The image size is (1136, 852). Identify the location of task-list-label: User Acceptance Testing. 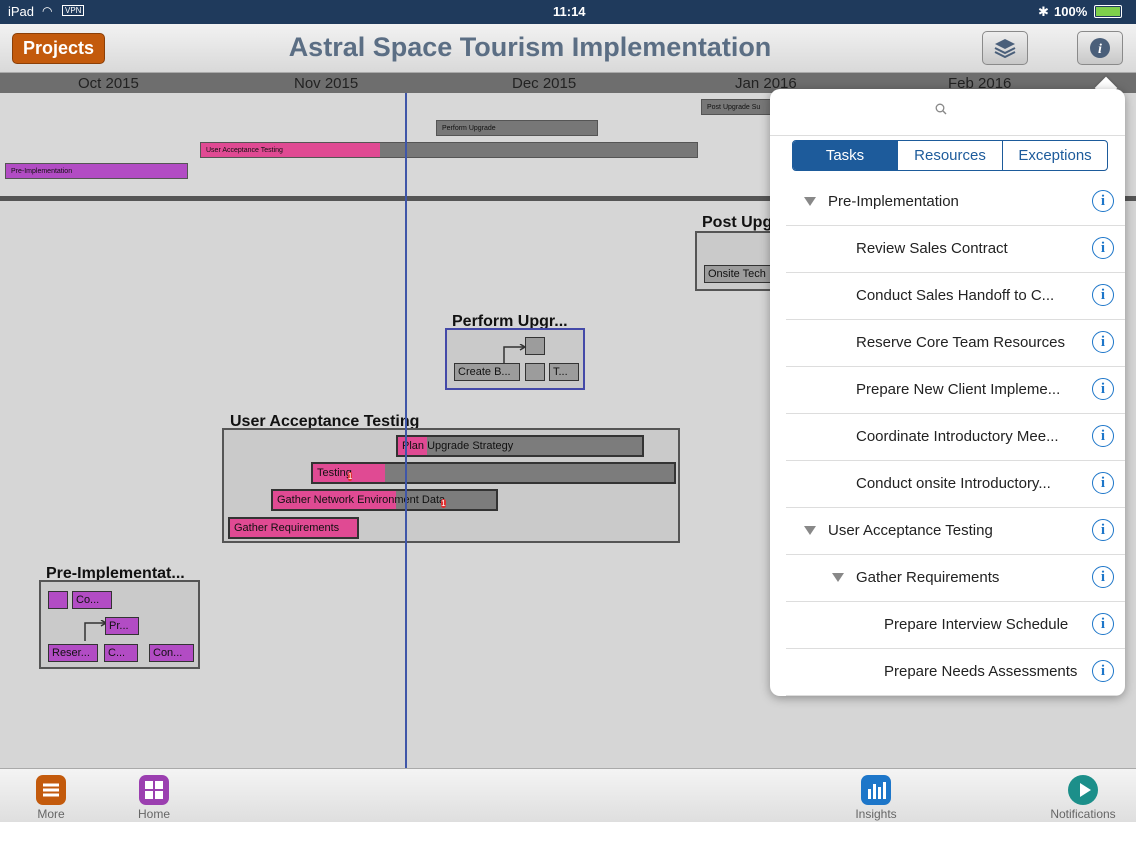
(910, 530).